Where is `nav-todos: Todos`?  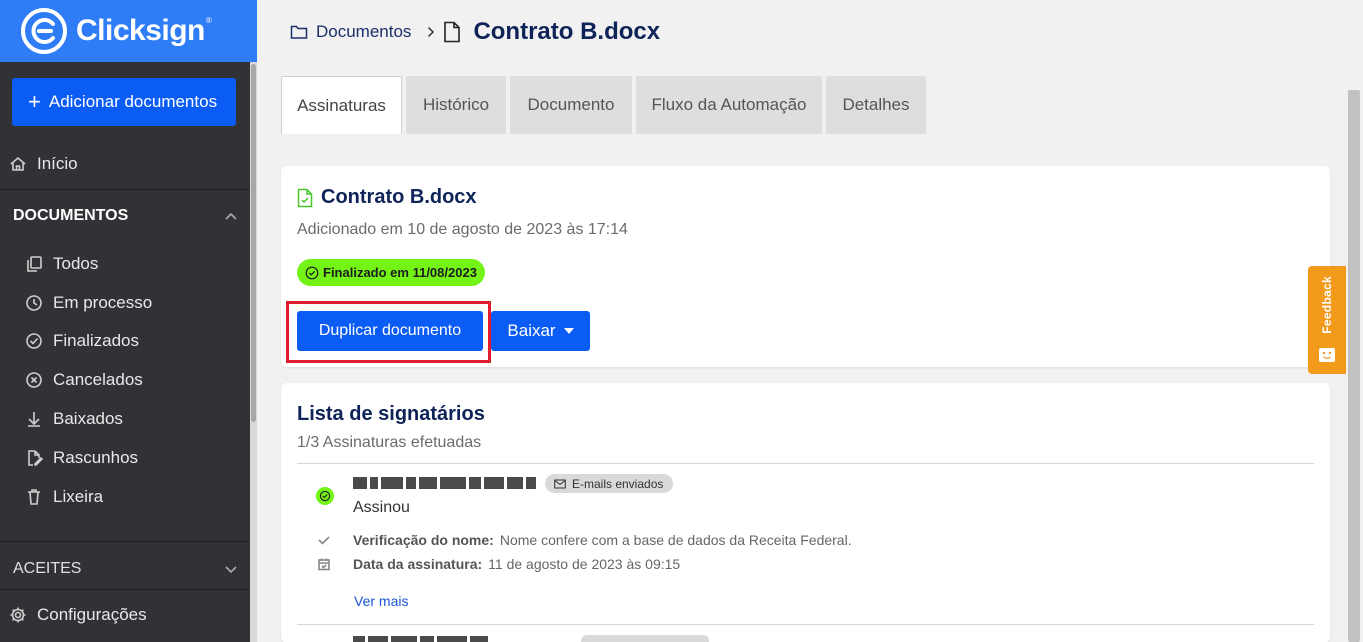
nav-todos: Todos is located at coordinates (150, 264).